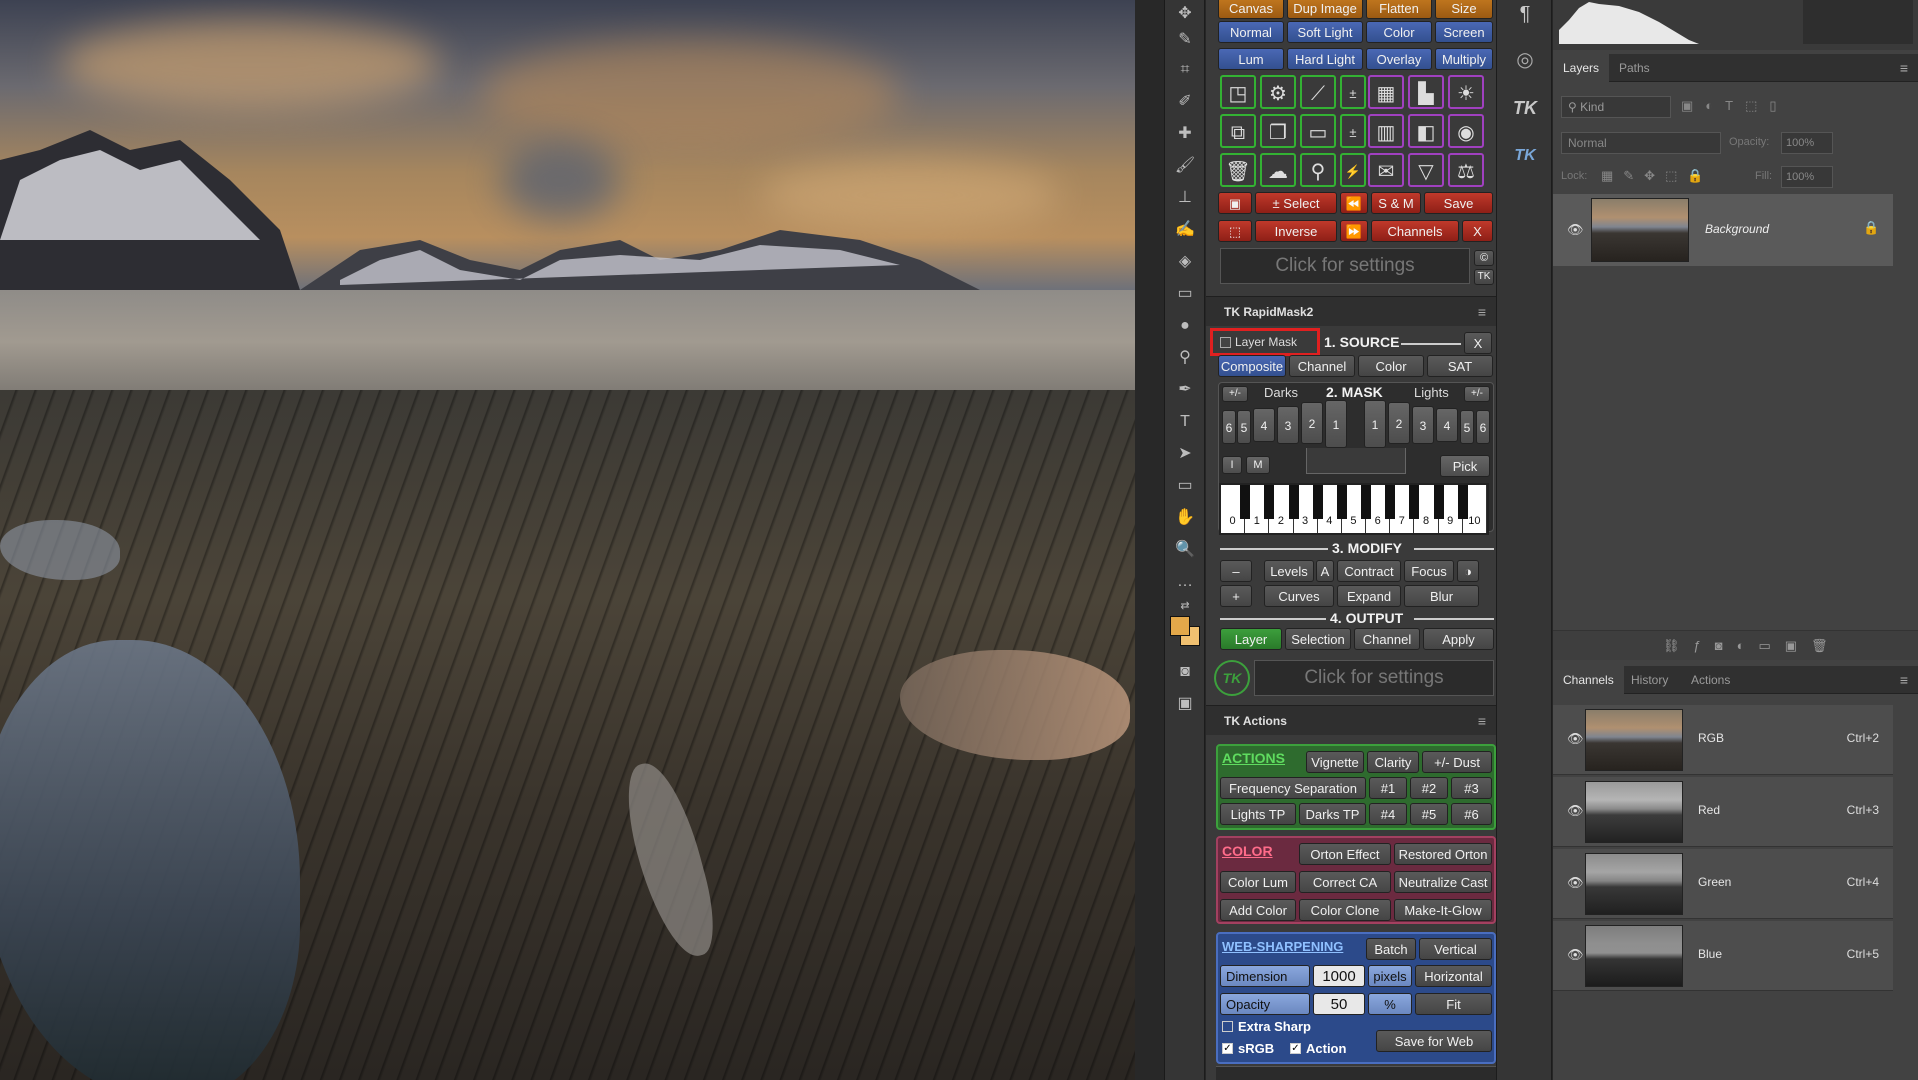  I want to click on minus-button: –, so click(1236, 571).